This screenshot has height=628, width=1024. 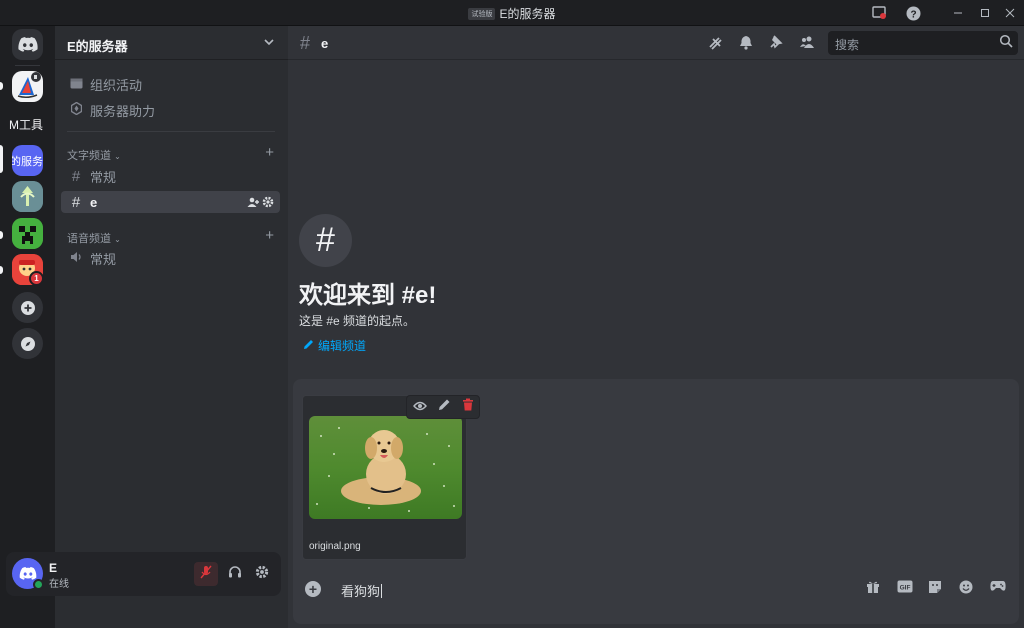 What do you see at coordinates (335, 546) in the screenshot?
I see `attachment-filename: original.png` at bounding box center [335, 546].